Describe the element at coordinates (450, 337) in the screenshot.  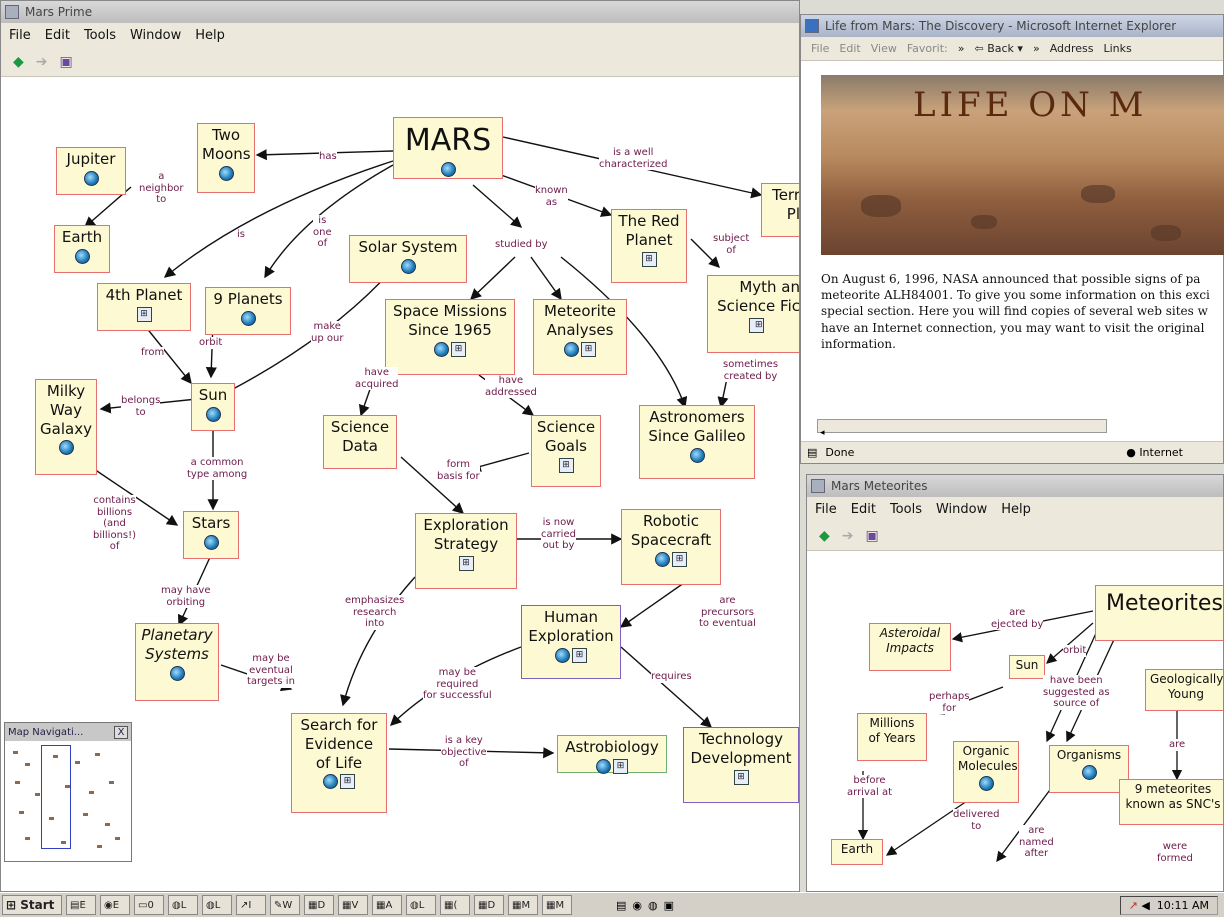
I see `node-space-missions: Space Missions Since 1965 ⊞` at that location.